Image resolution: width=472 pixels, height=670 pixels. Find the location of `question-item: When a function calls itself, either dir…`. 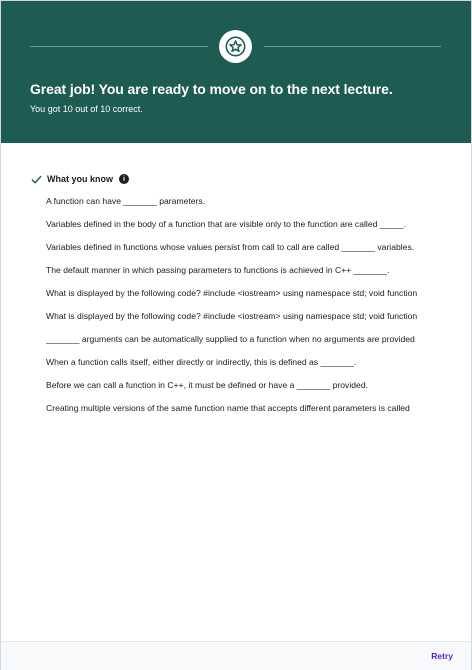

question-item: When a function calls itself, either dir… is located at coordinates (201, 362).